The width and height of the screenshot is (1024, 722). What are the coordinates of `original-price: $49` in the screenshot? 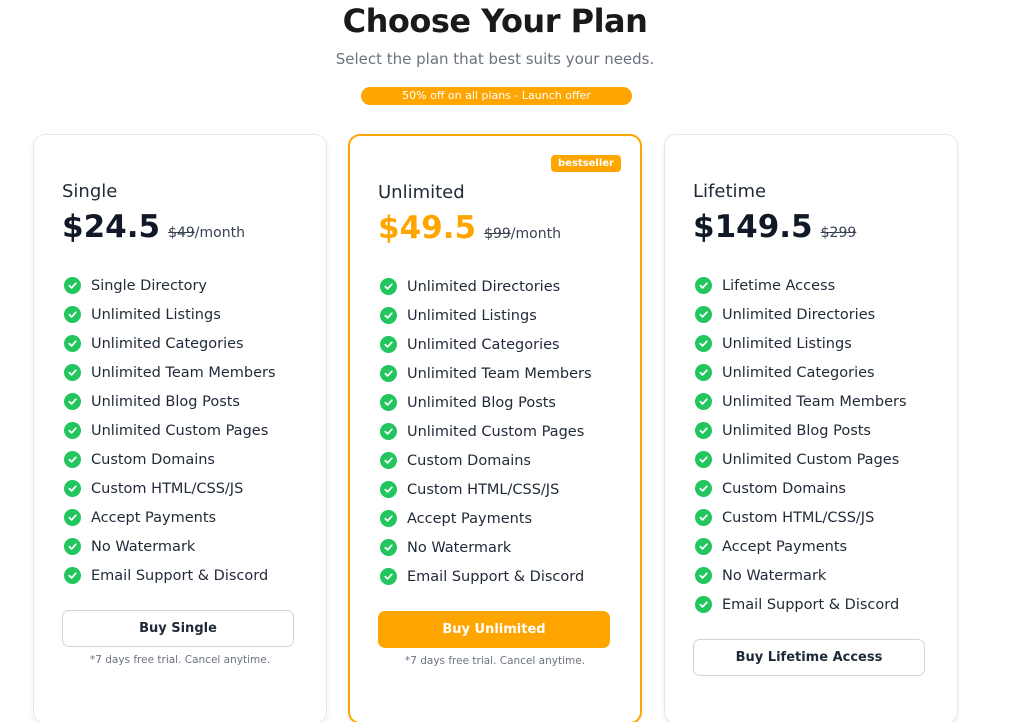 It's located at (181, 233).